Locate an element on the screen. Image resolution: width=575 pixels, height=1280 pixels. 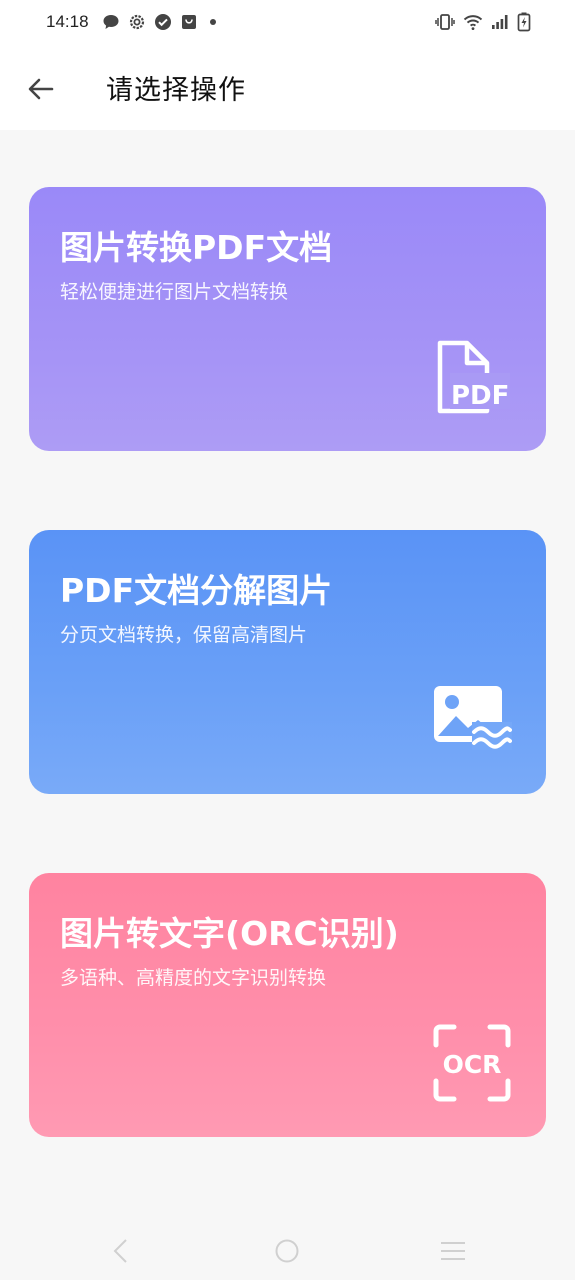
status-icons-left is located at coordinates (161, 22).